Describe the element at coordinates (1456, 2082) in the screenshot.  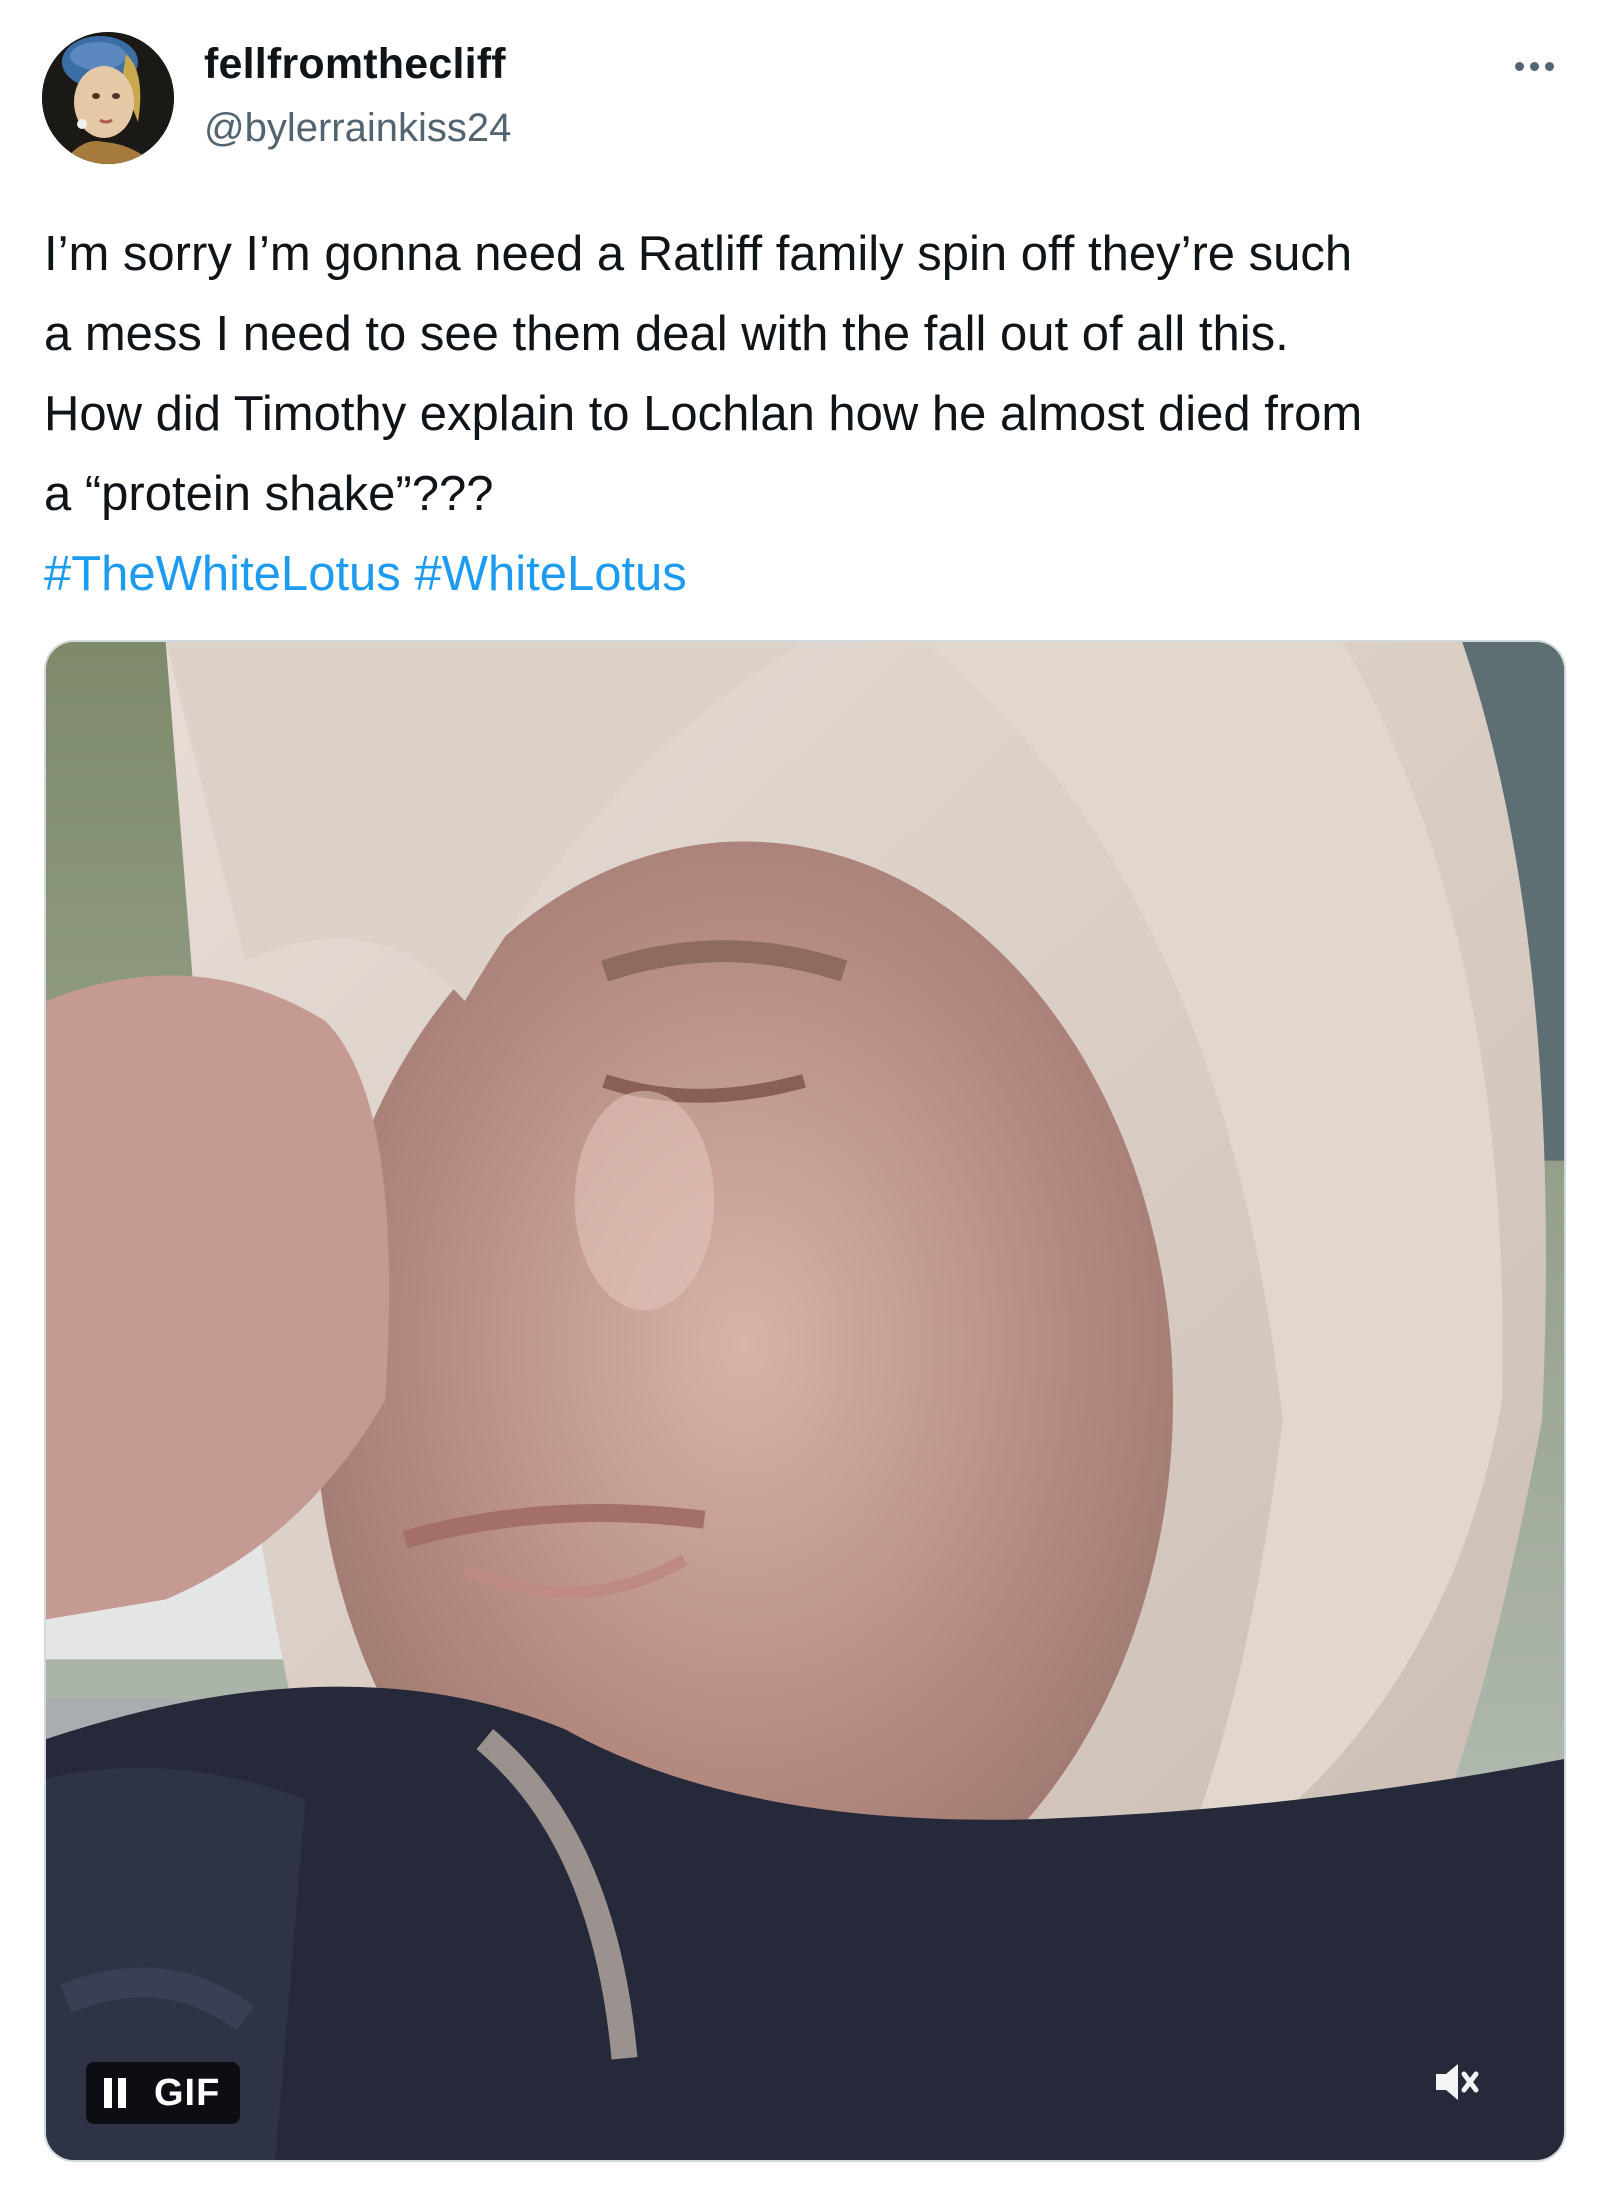
I see `speaker-muted-icon` at that location.